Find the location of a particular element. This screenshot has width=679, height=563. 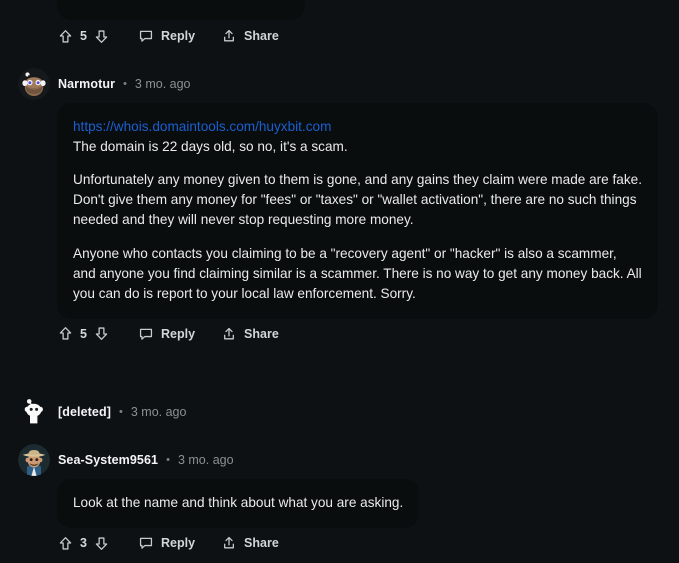

vote-score: 3 is located at coordinates (83, 543).